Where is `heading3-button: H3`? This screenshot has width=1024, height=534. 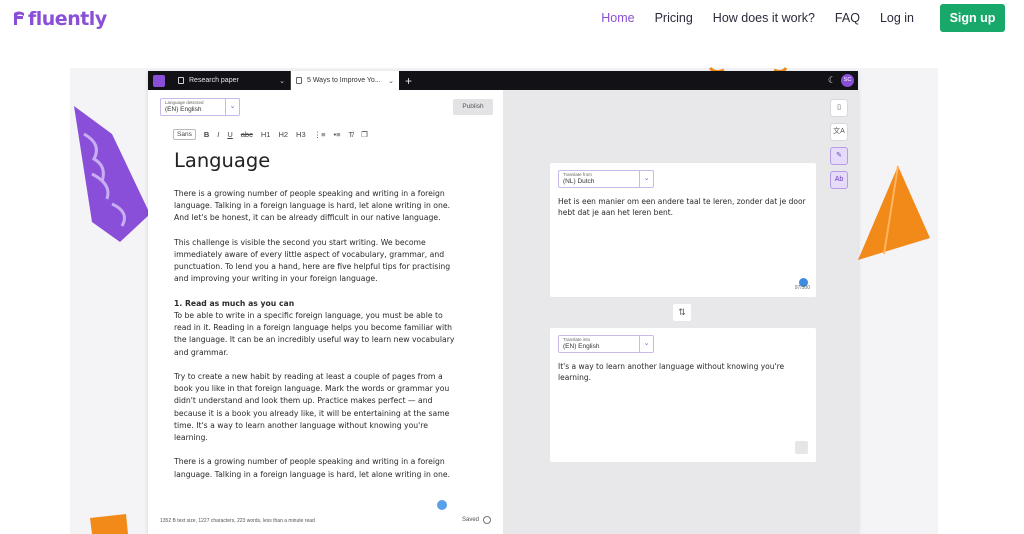 heading3-button: H3 is located at coordinates (301, 134).